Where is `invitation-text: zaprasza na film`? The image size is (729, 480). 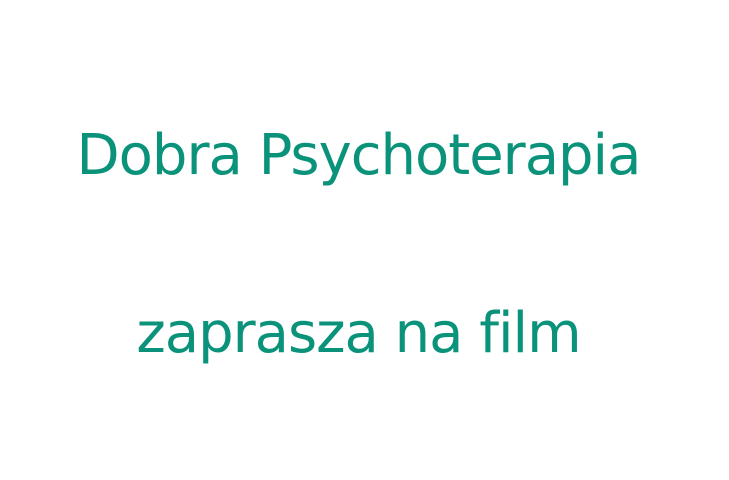 invitation-text: zaprasza na film is located at coordinates (358, 333).